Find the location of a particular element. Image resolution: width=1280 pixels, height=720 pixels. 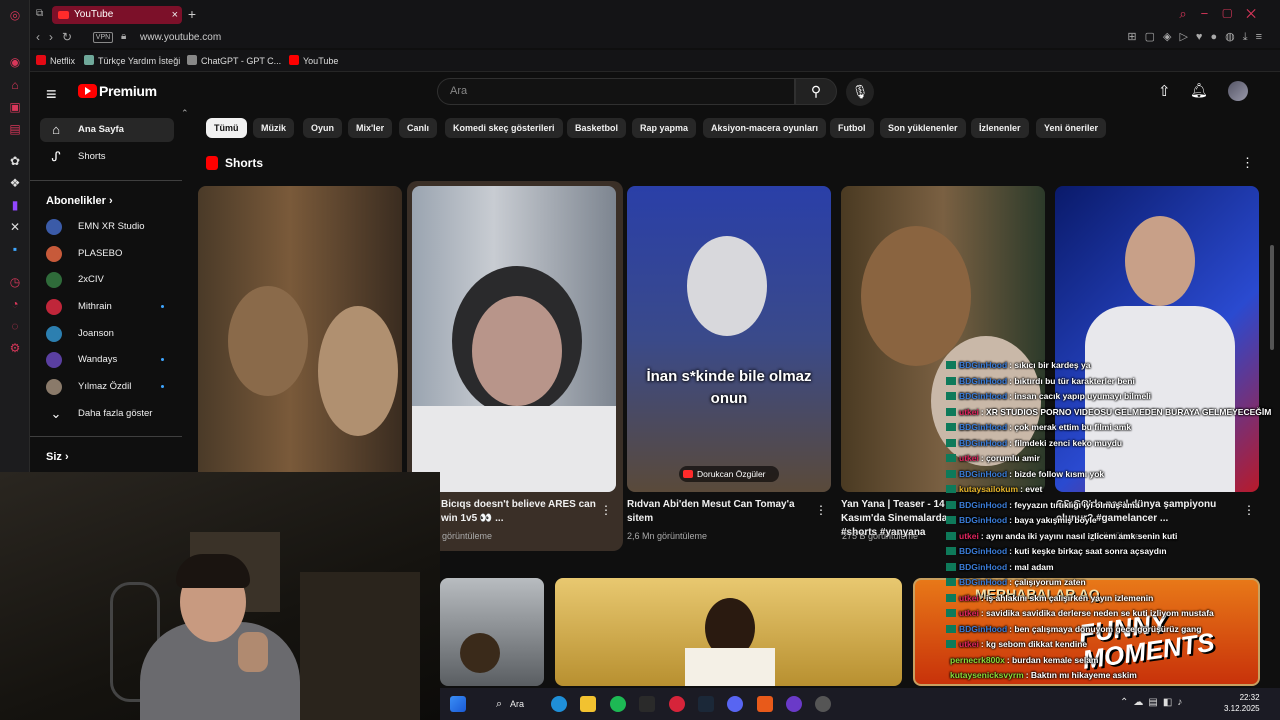

sidebar-item-channel: Yılmaz Özdil is located at coordinates (107, 387).